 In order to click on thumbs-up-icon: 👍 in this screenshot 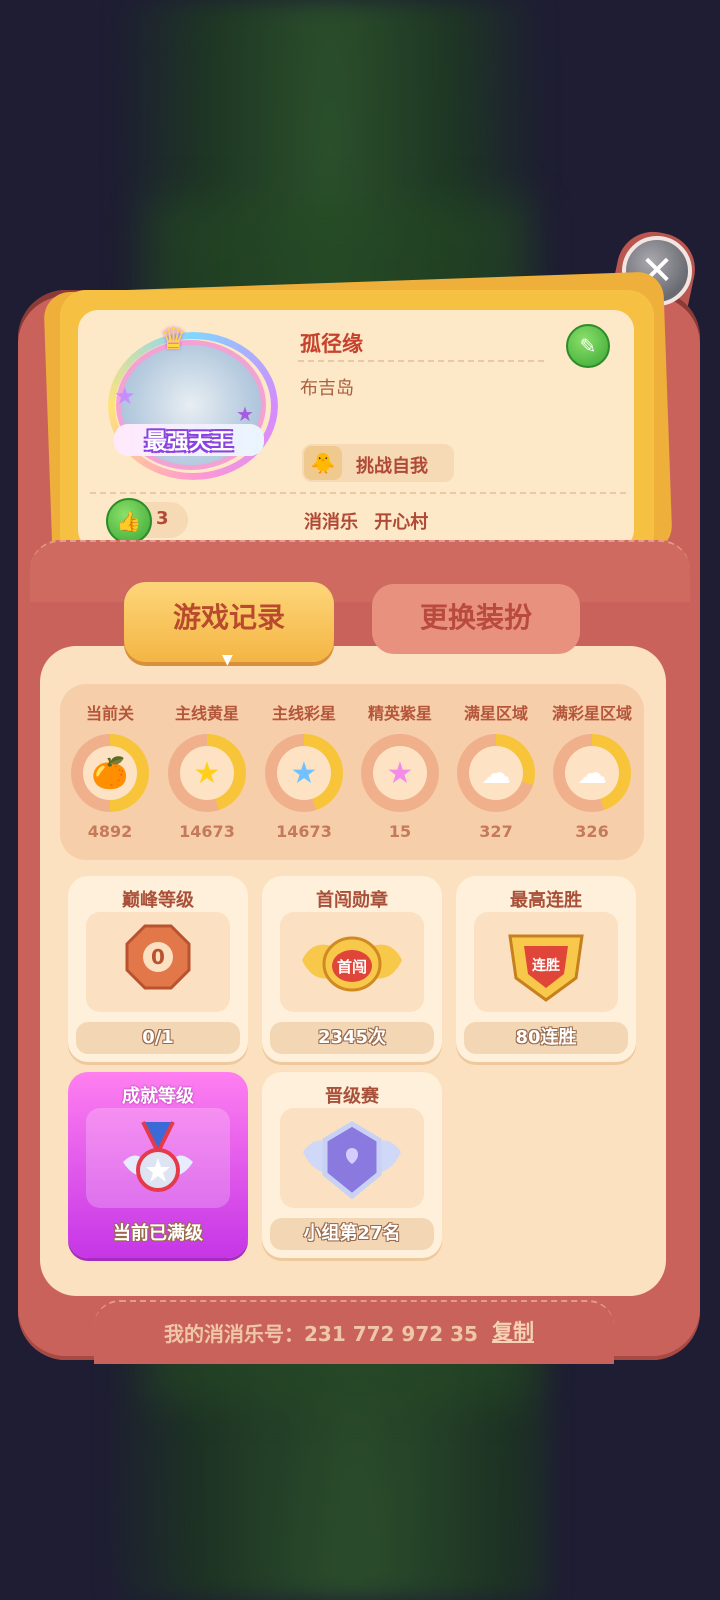, I will do `click(129, 521)`.